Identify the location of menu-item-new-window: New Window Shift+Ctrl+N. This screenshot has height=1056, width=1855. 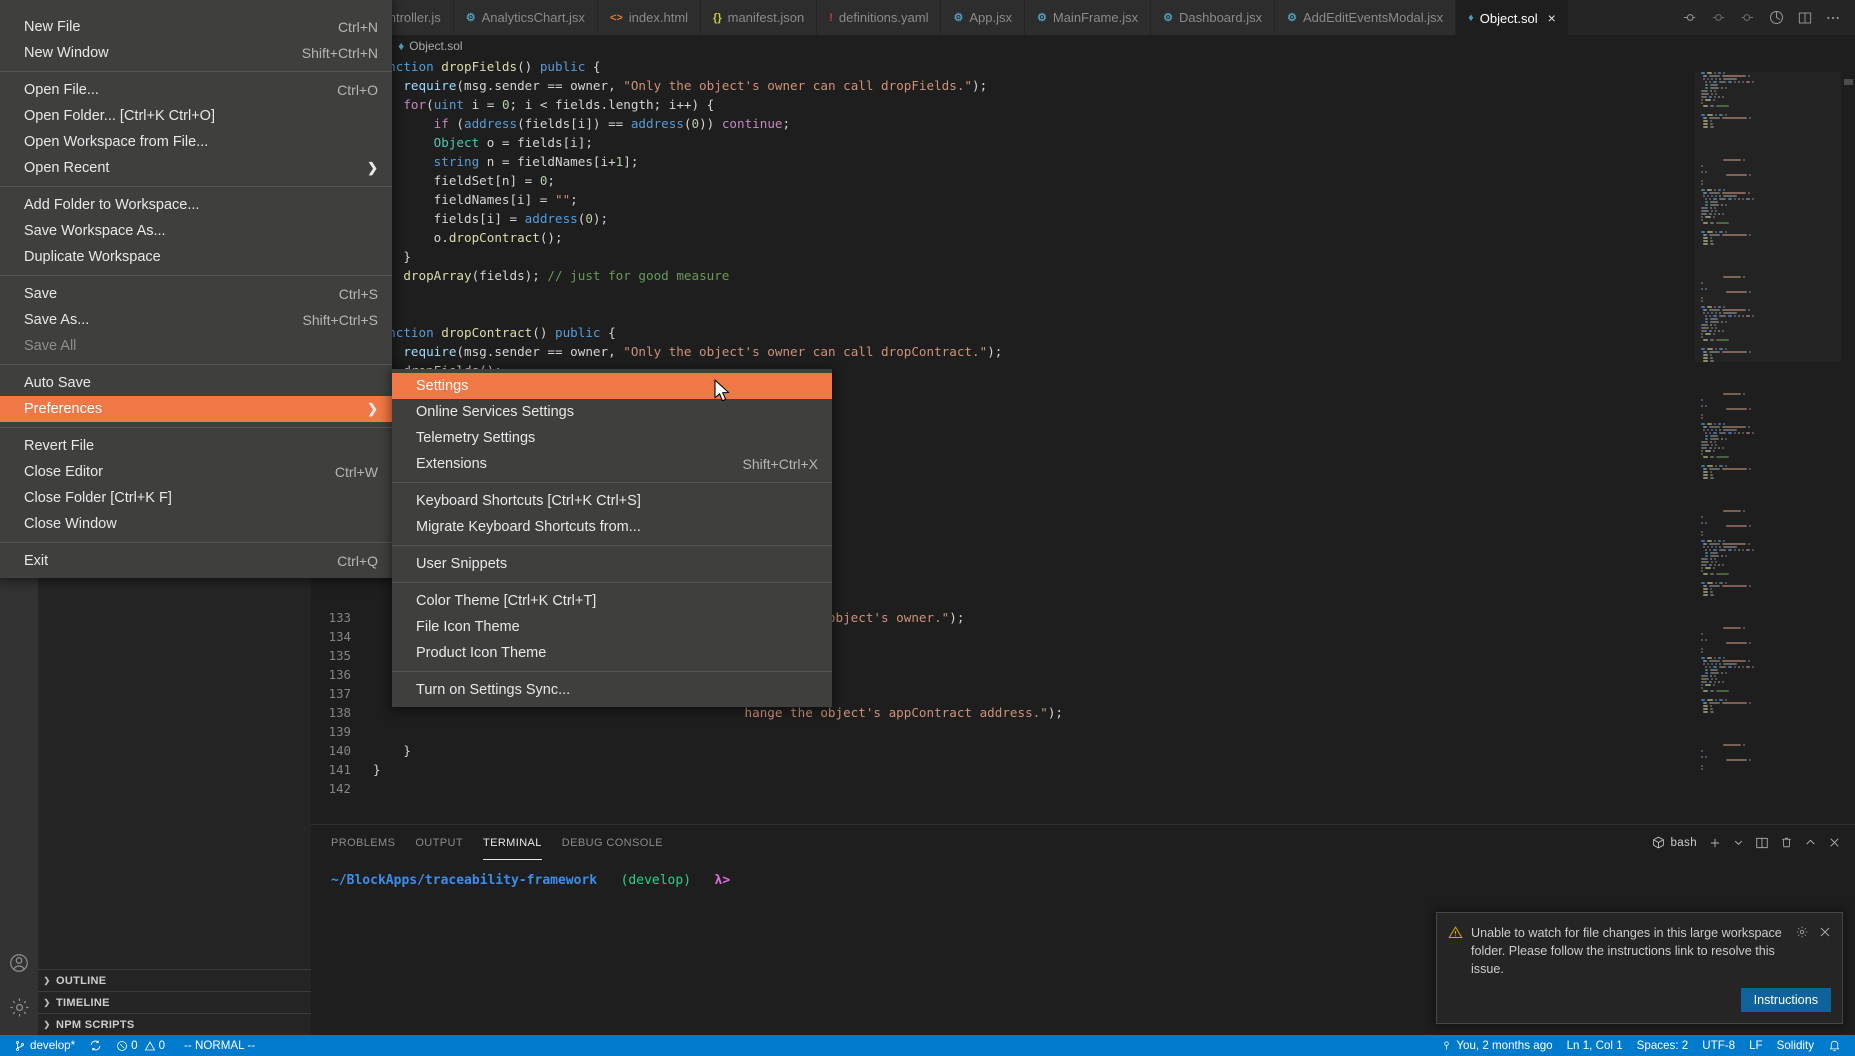
(196, 53).